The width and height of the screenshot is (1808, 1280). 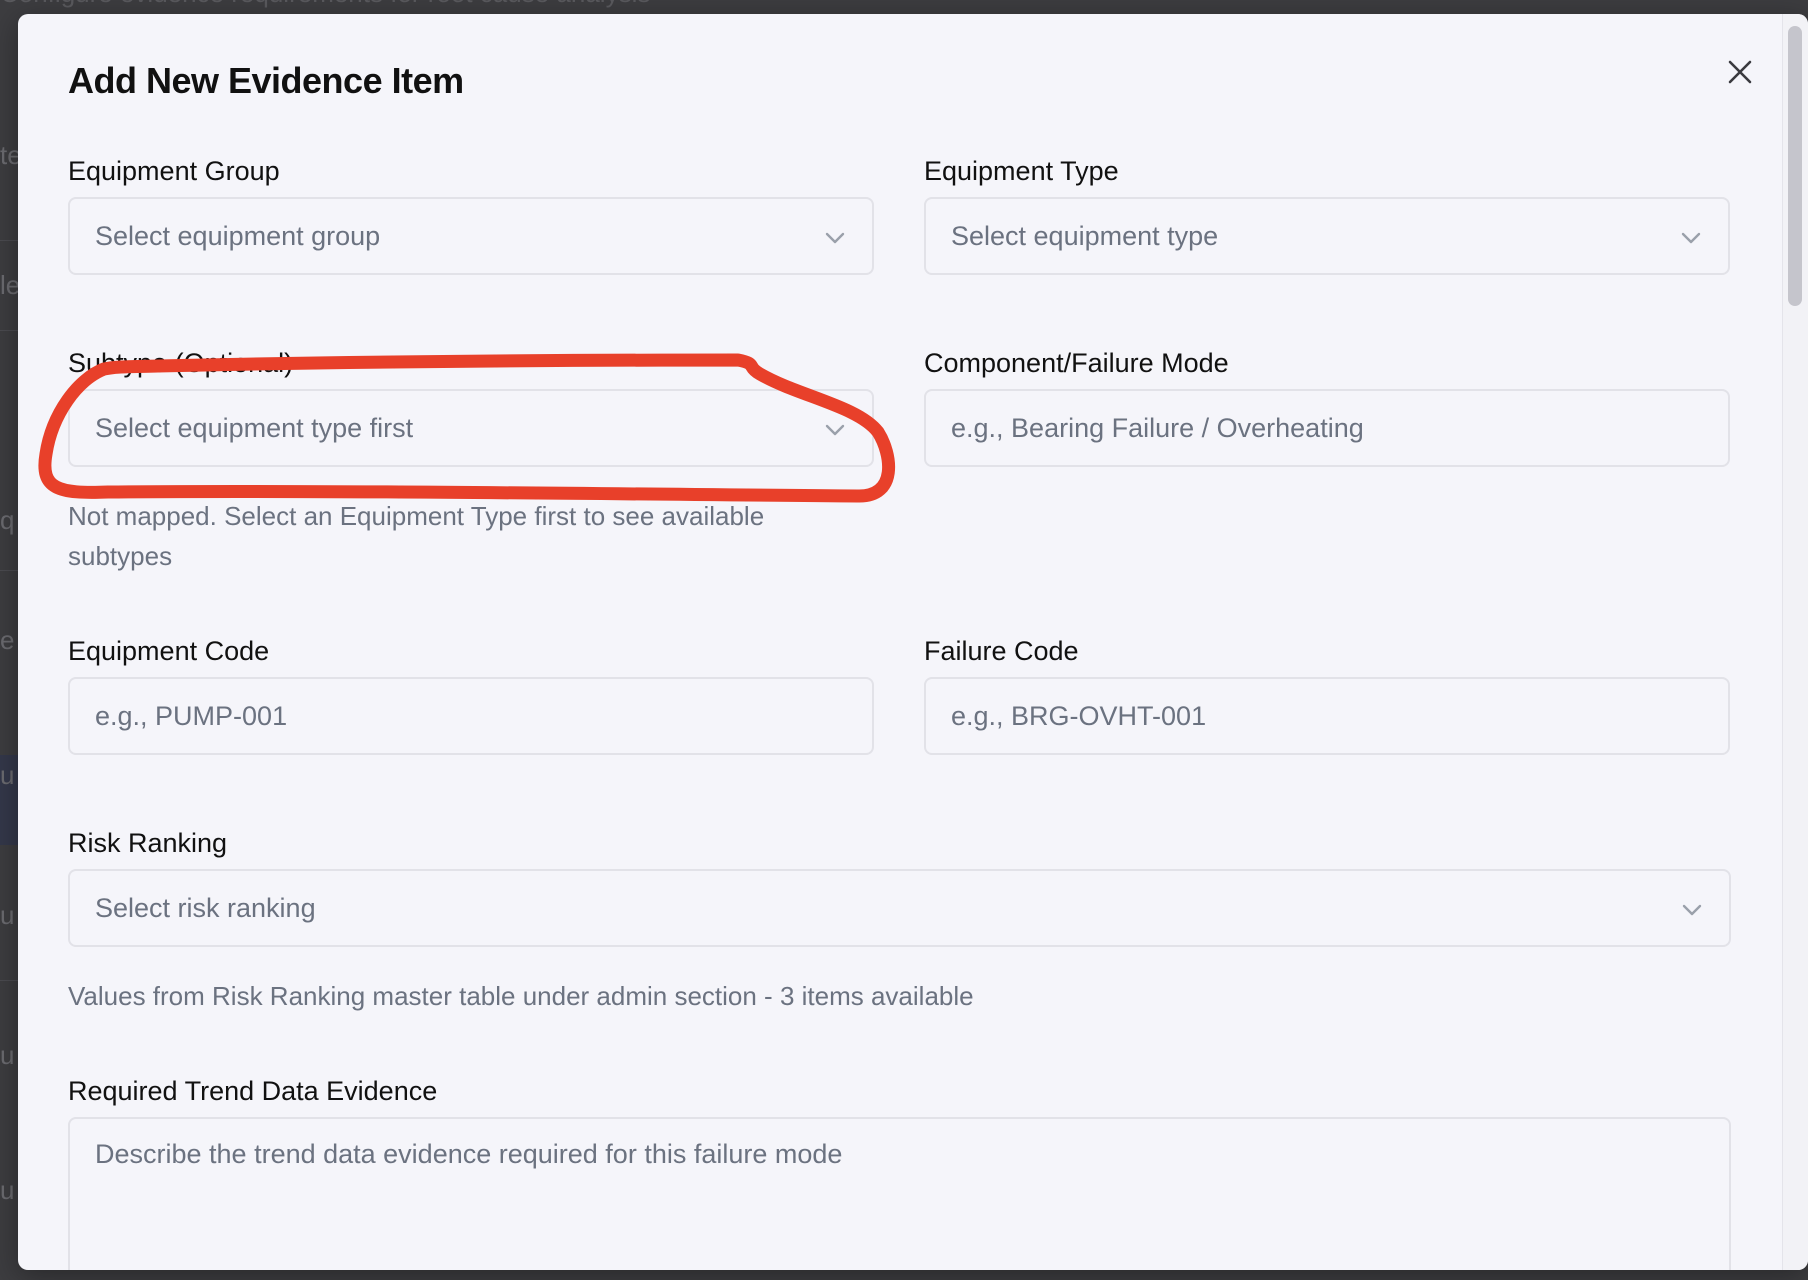 What do you see at coordinates (9, 155) in the screenshot?
I see `background-edge-text: te` at bounding box center [9, 155].